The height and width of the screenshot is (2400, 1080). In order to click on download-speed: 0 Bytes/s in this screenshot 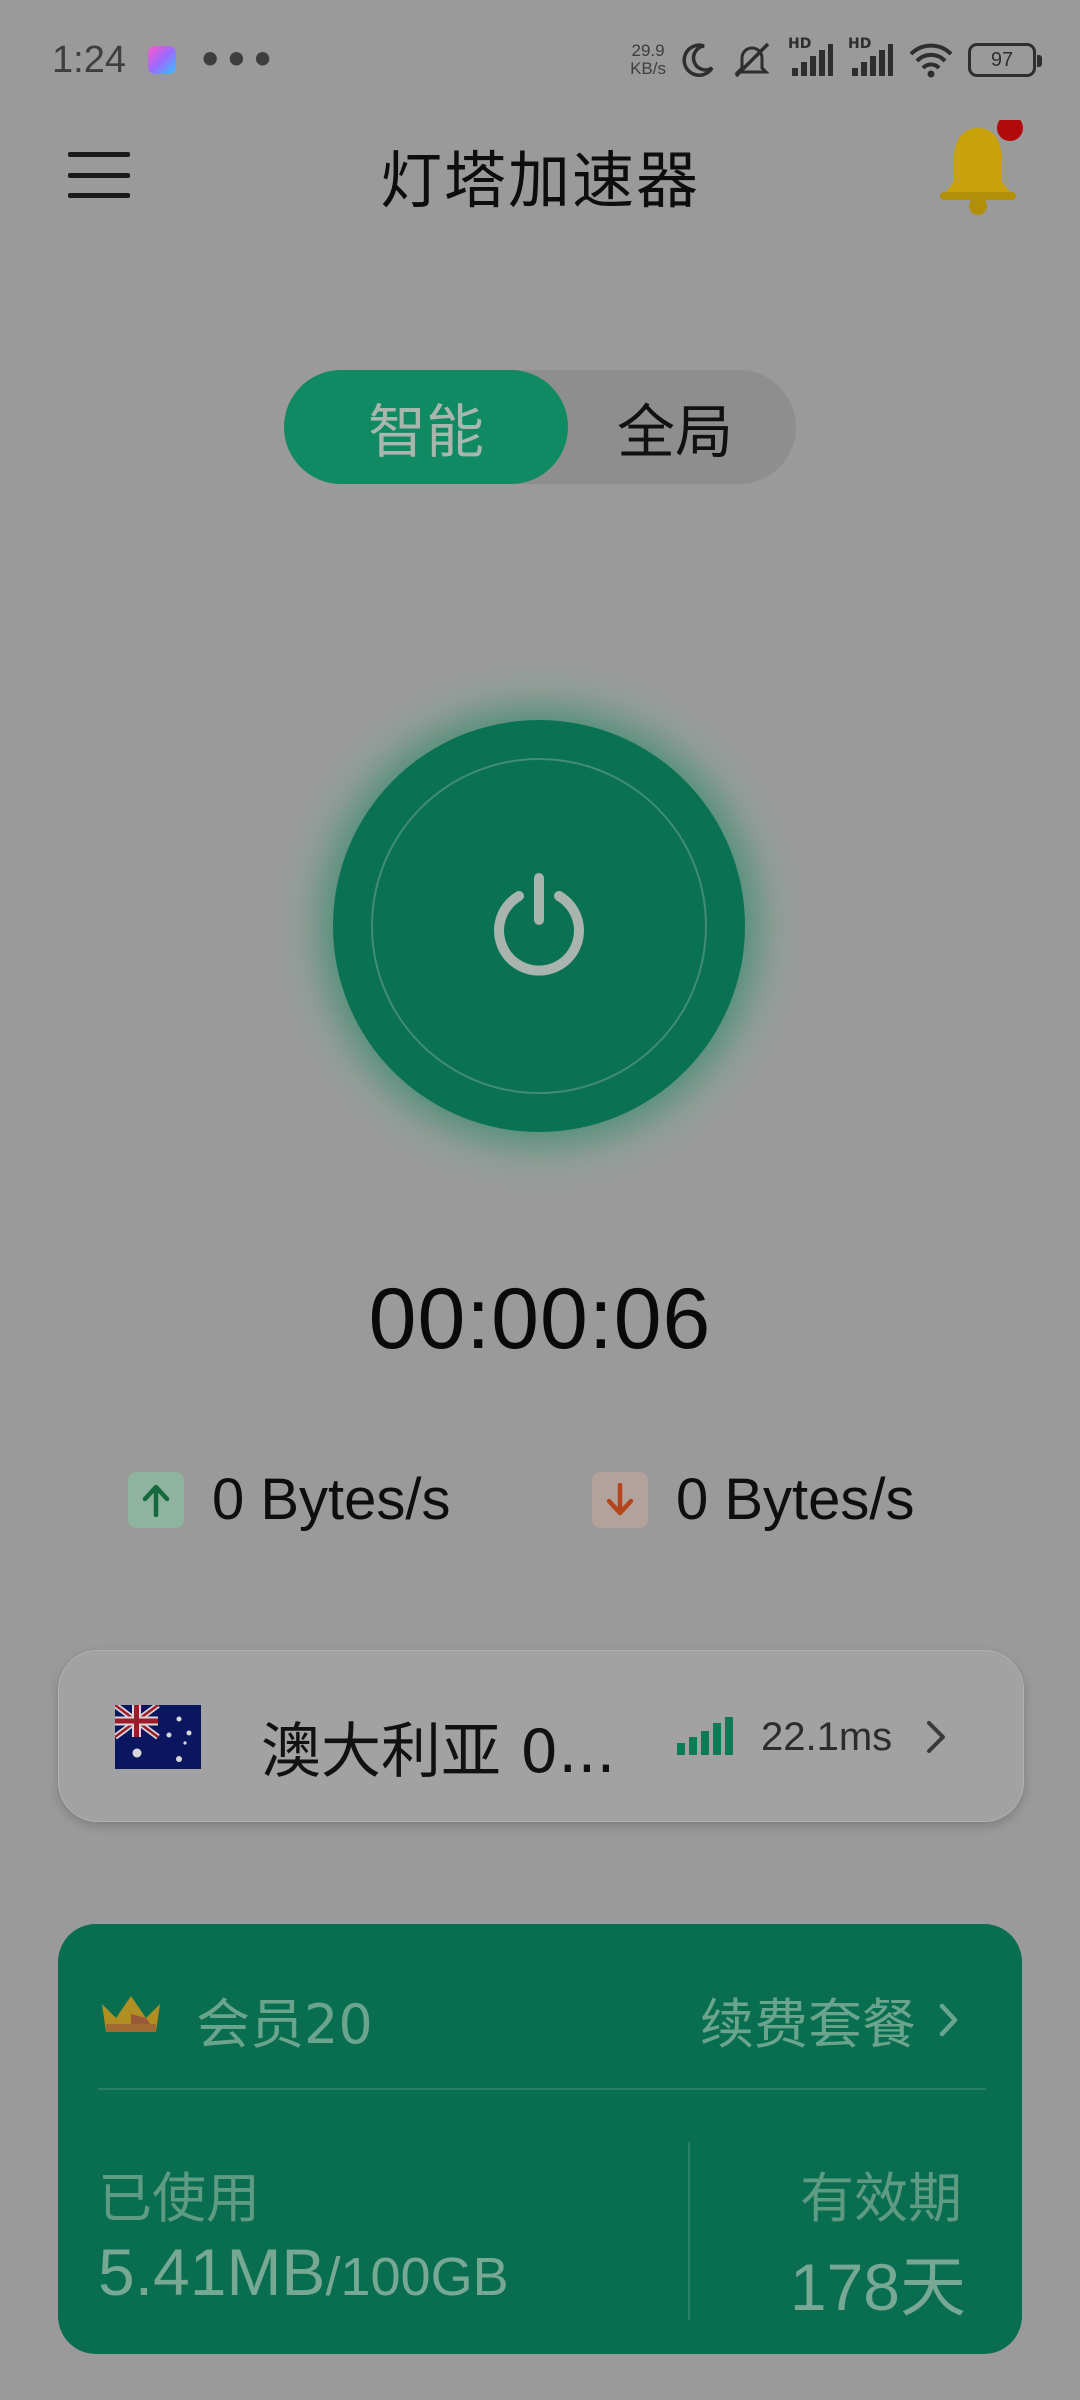, I will do `click(753, 1499)`.